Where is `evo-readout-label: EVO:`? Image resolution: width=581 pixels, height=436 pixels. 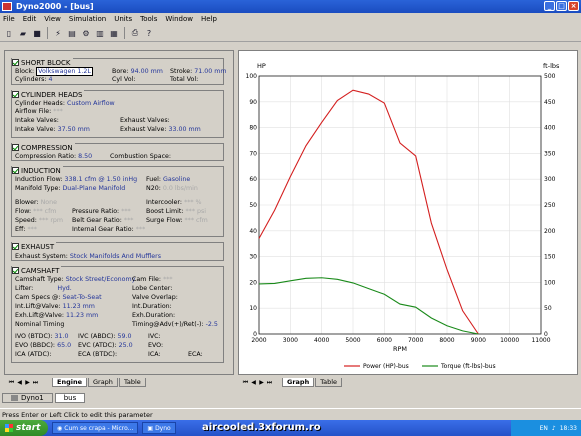
evo-readout-label: EVO: is located at coordinates (156, 345).